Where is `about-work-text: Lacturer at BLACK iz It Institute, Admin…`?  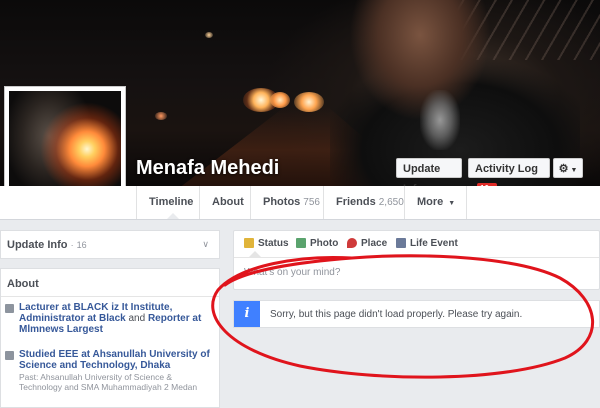 about-work-text: Lacturer at BLACK iz It Institute, Admin… is located at coordinates (117, 318).